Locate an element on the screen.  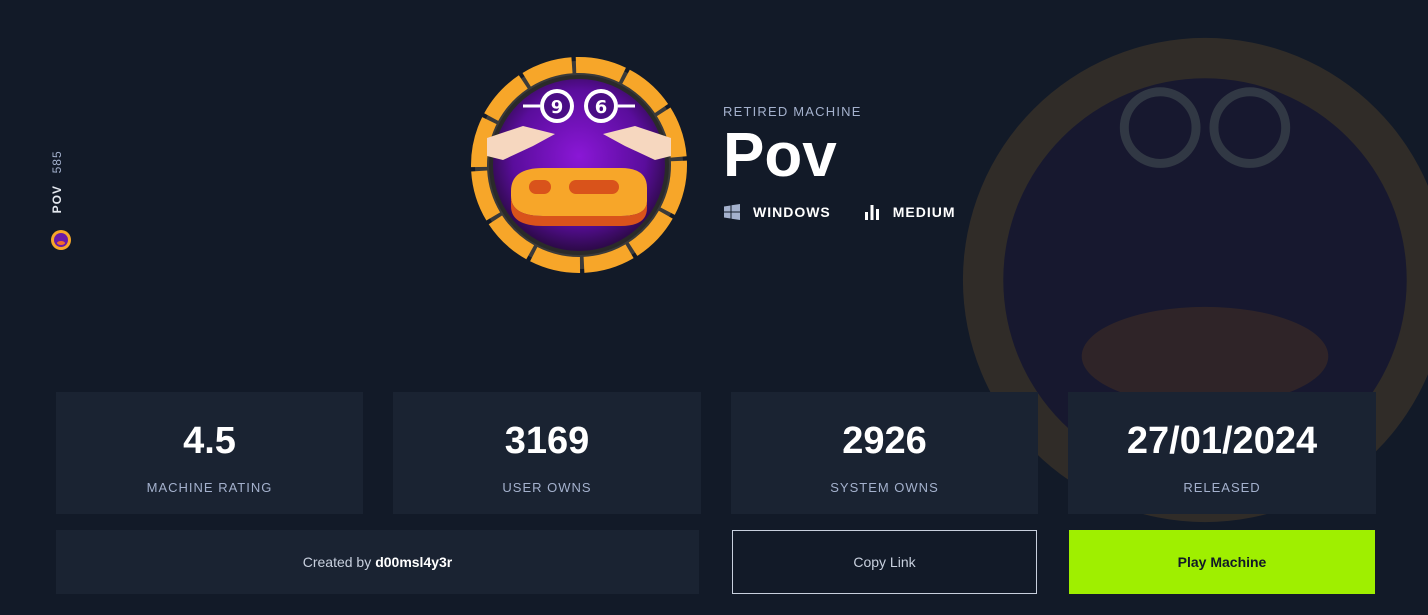
creator-prefix: Created by is located at coordinates (337, 562).